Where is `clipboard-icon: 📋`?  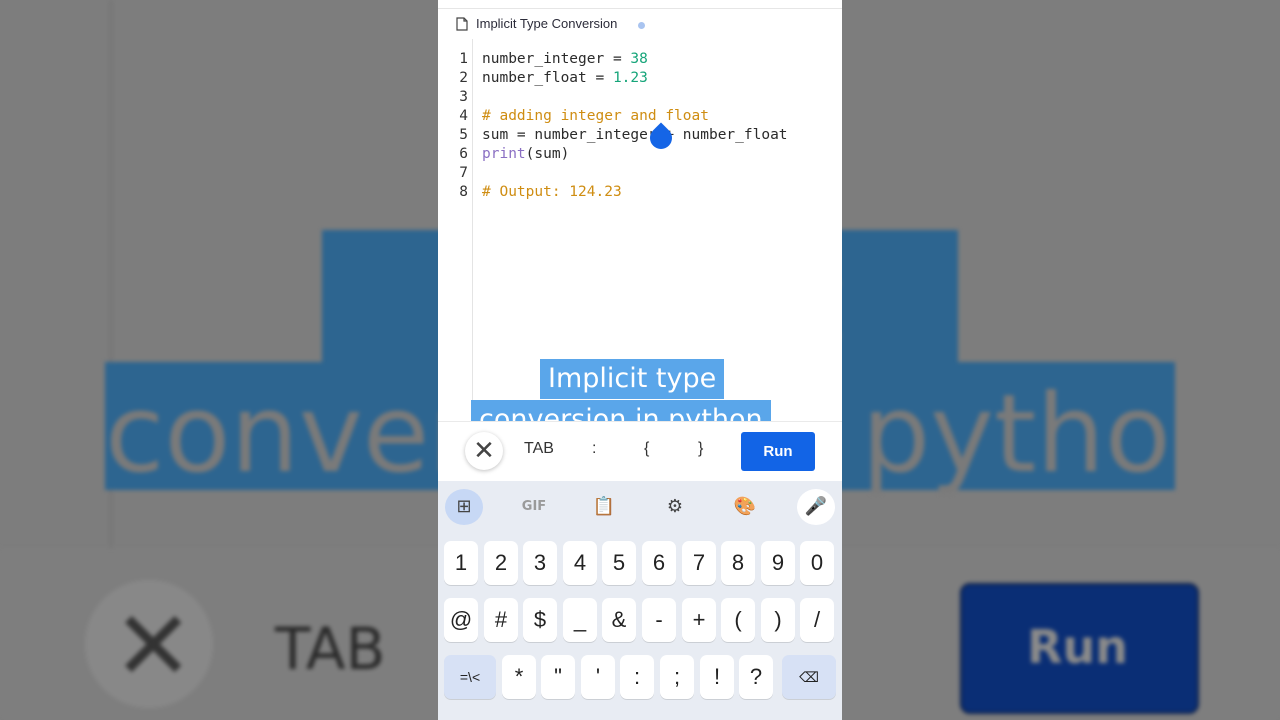
clipboard-icon: 📋 is located at coordinates (604, 507).